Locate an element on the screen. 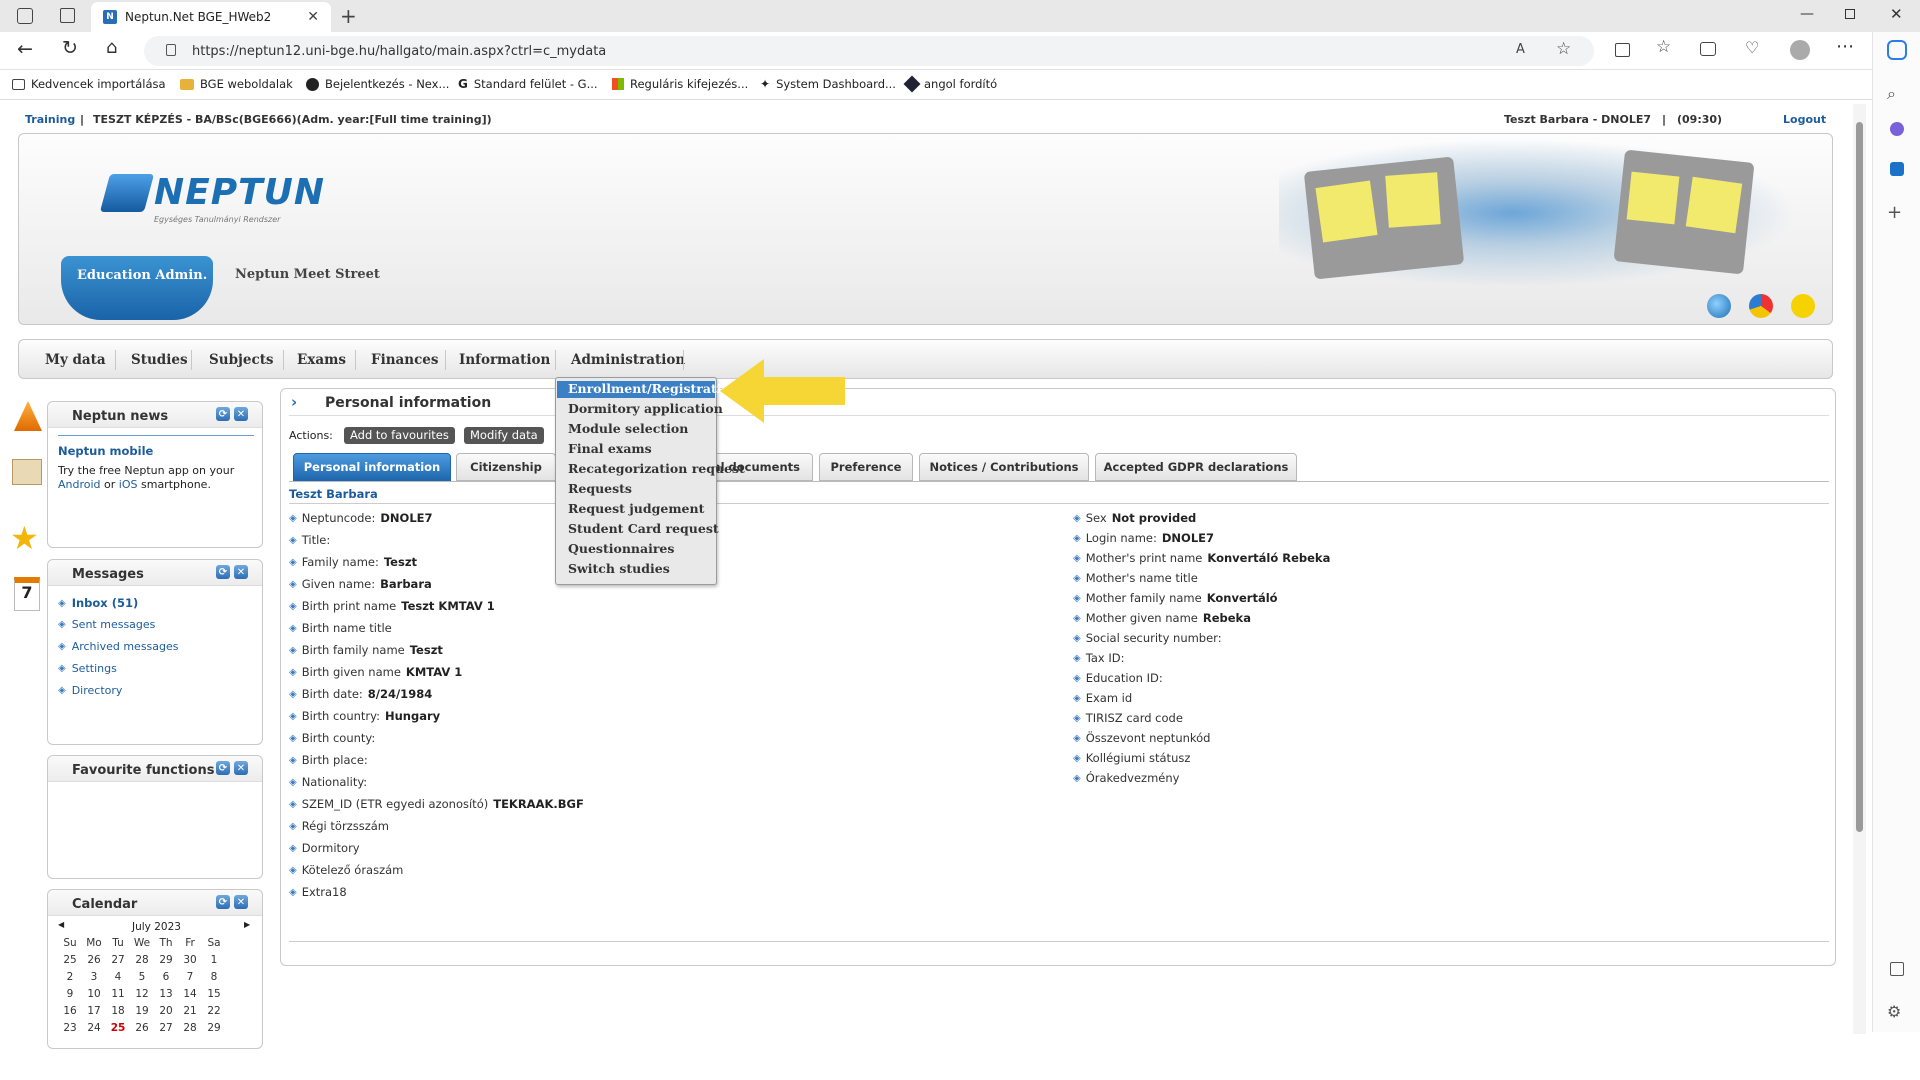 The width and height of the screenshot is (1920, 1080). settings-link: ◈ Settings is located at coordinates (87, 668).